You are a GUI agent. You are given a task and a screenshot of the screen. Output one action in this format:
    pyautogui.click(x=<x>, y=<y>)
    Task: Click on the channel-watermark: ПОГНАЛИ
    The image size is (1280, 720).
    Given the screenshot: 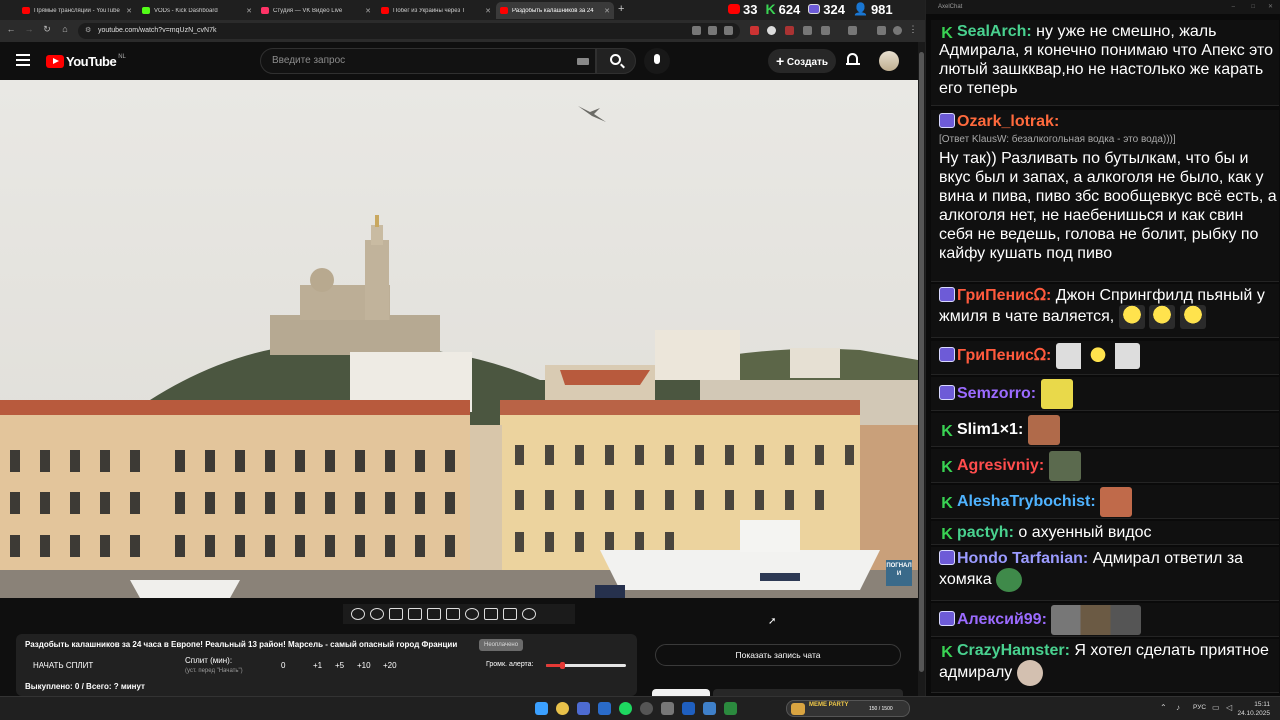 What is the action you would take?
    pyautogui.click(x=899, y=573)
    